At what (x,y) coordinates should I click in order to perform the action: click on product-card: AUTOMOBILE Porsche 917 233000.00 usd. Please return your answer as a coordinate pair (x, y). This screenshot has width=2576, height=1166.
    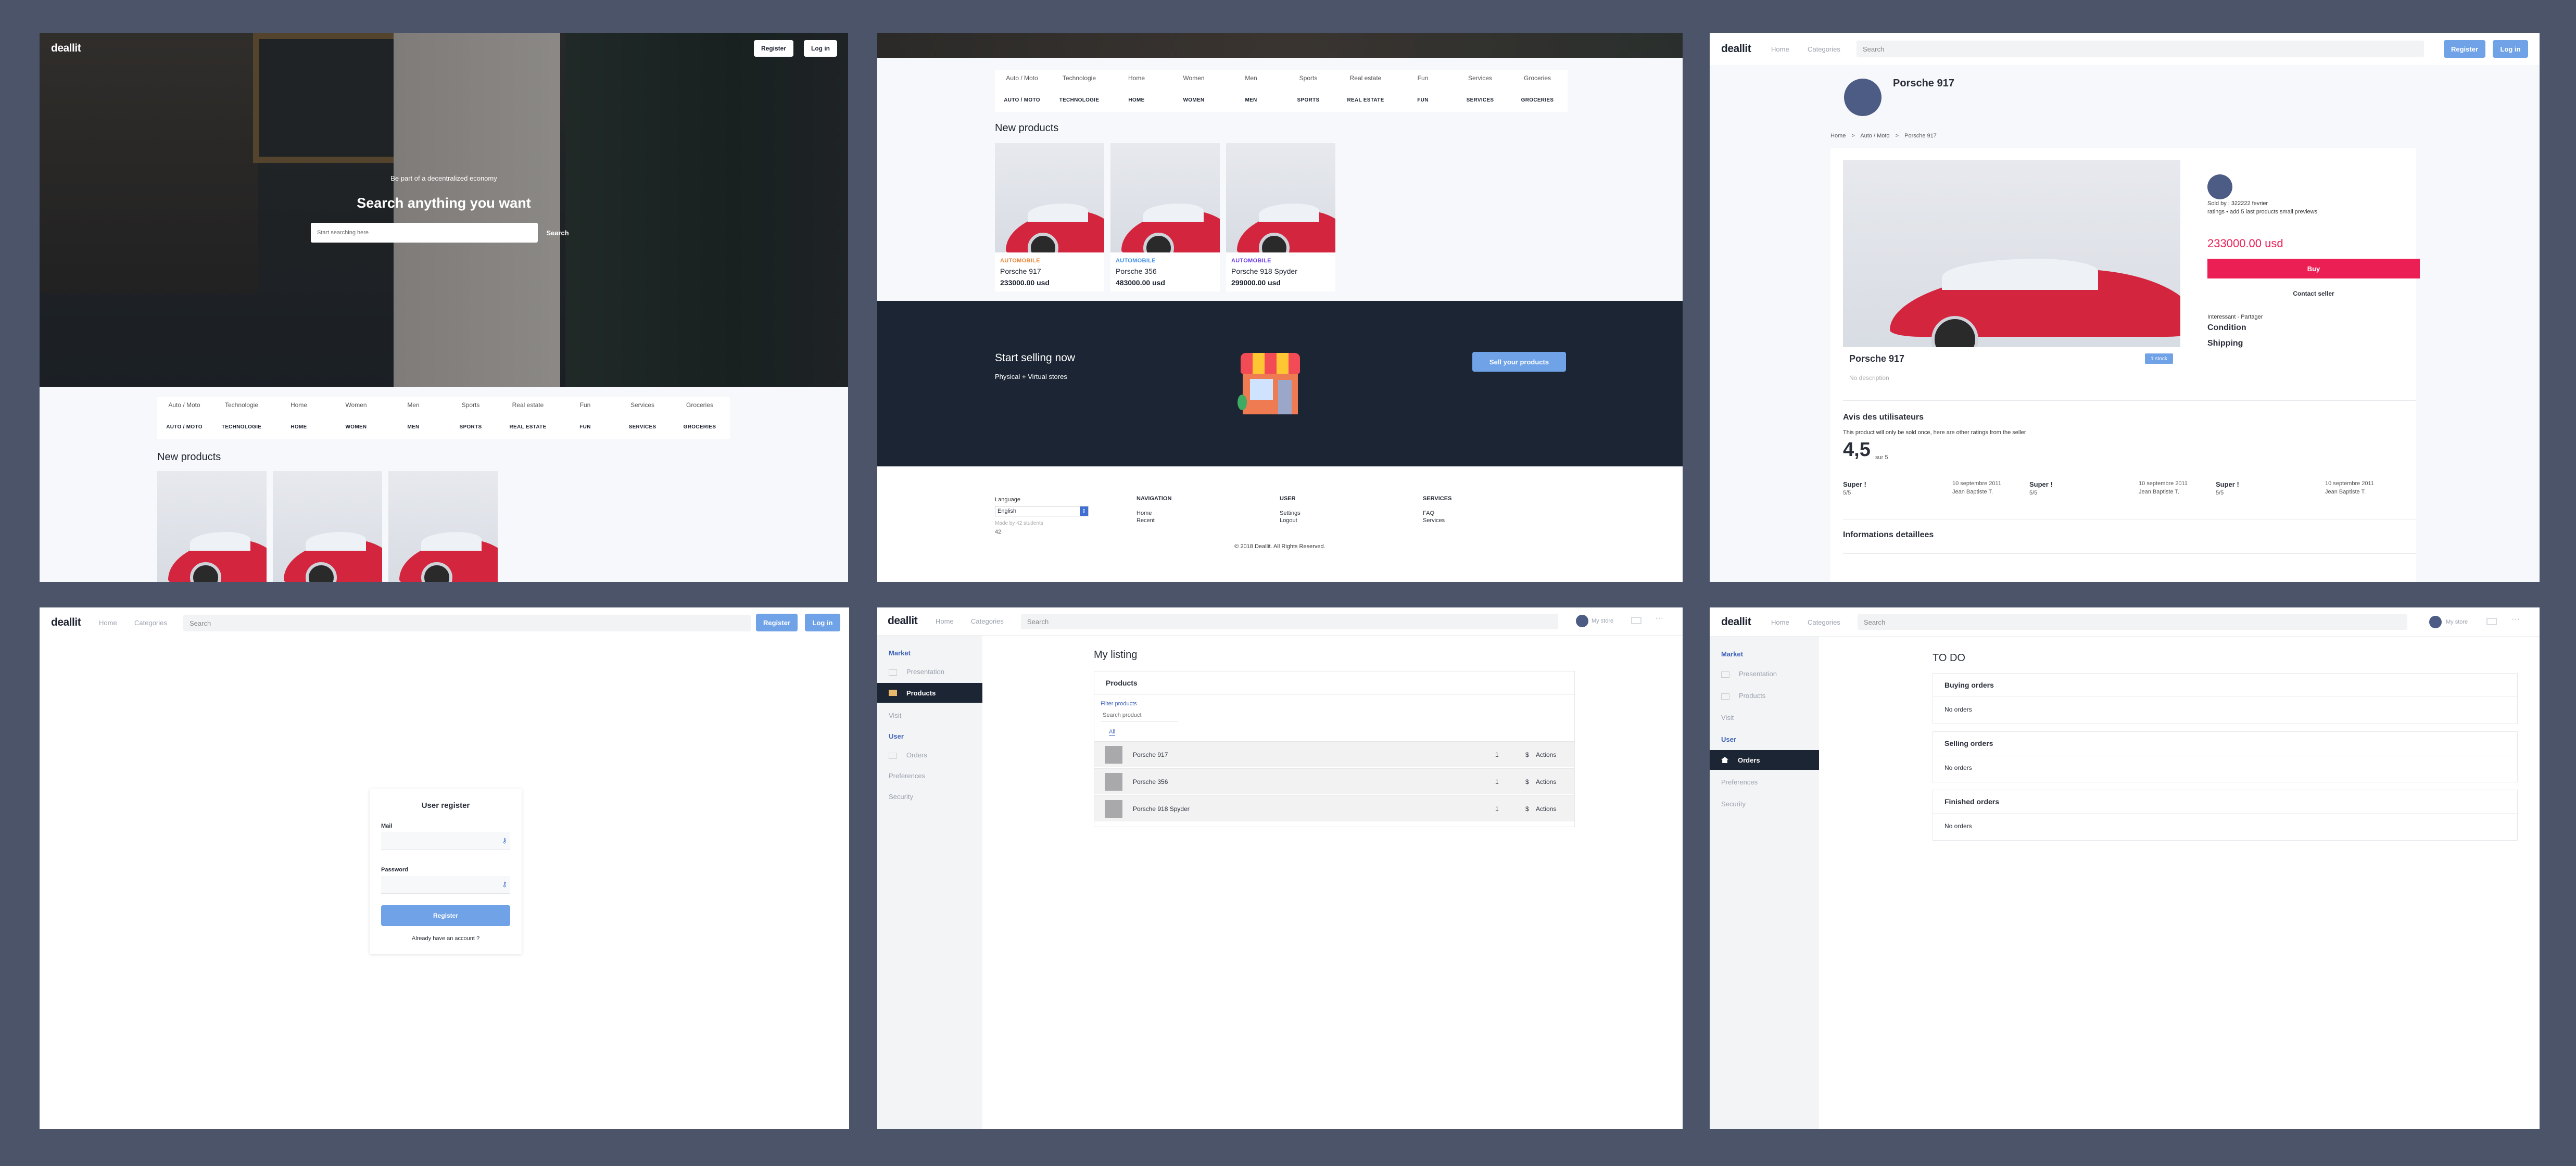
    Looking at the image, I should click on (1049, 218).